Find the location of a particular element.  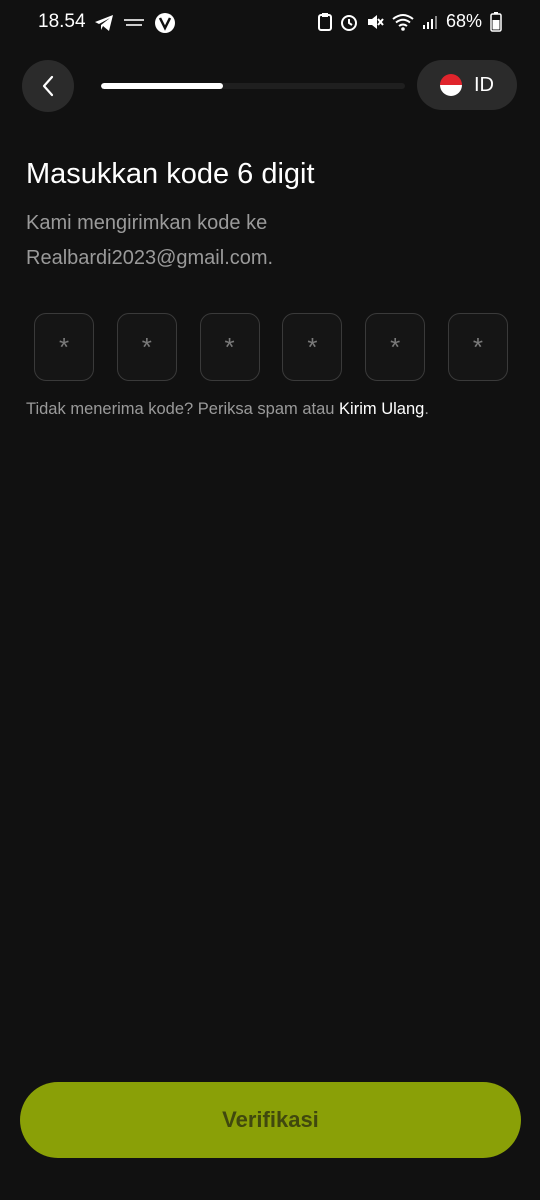

otp-digit-2: * is located at coordinates (146, 347).